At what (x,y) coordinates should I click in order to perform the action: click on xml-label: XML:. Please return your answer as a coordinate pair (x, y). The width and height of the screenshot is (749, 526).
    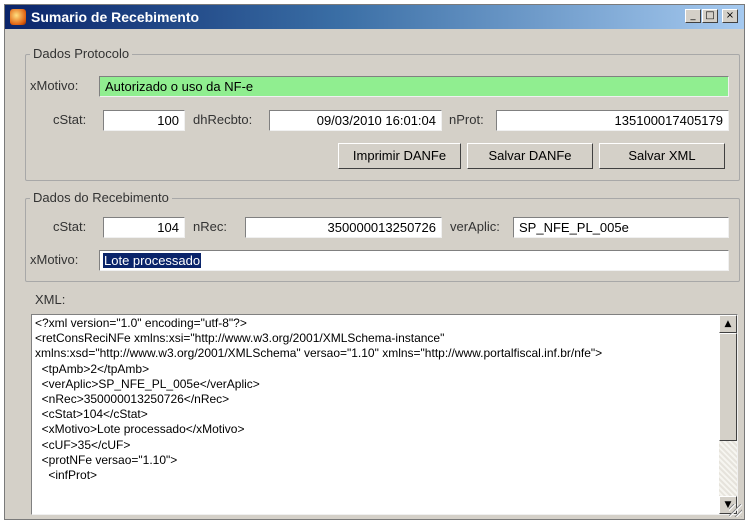
    Looking at the image, I should click on (50, 299).